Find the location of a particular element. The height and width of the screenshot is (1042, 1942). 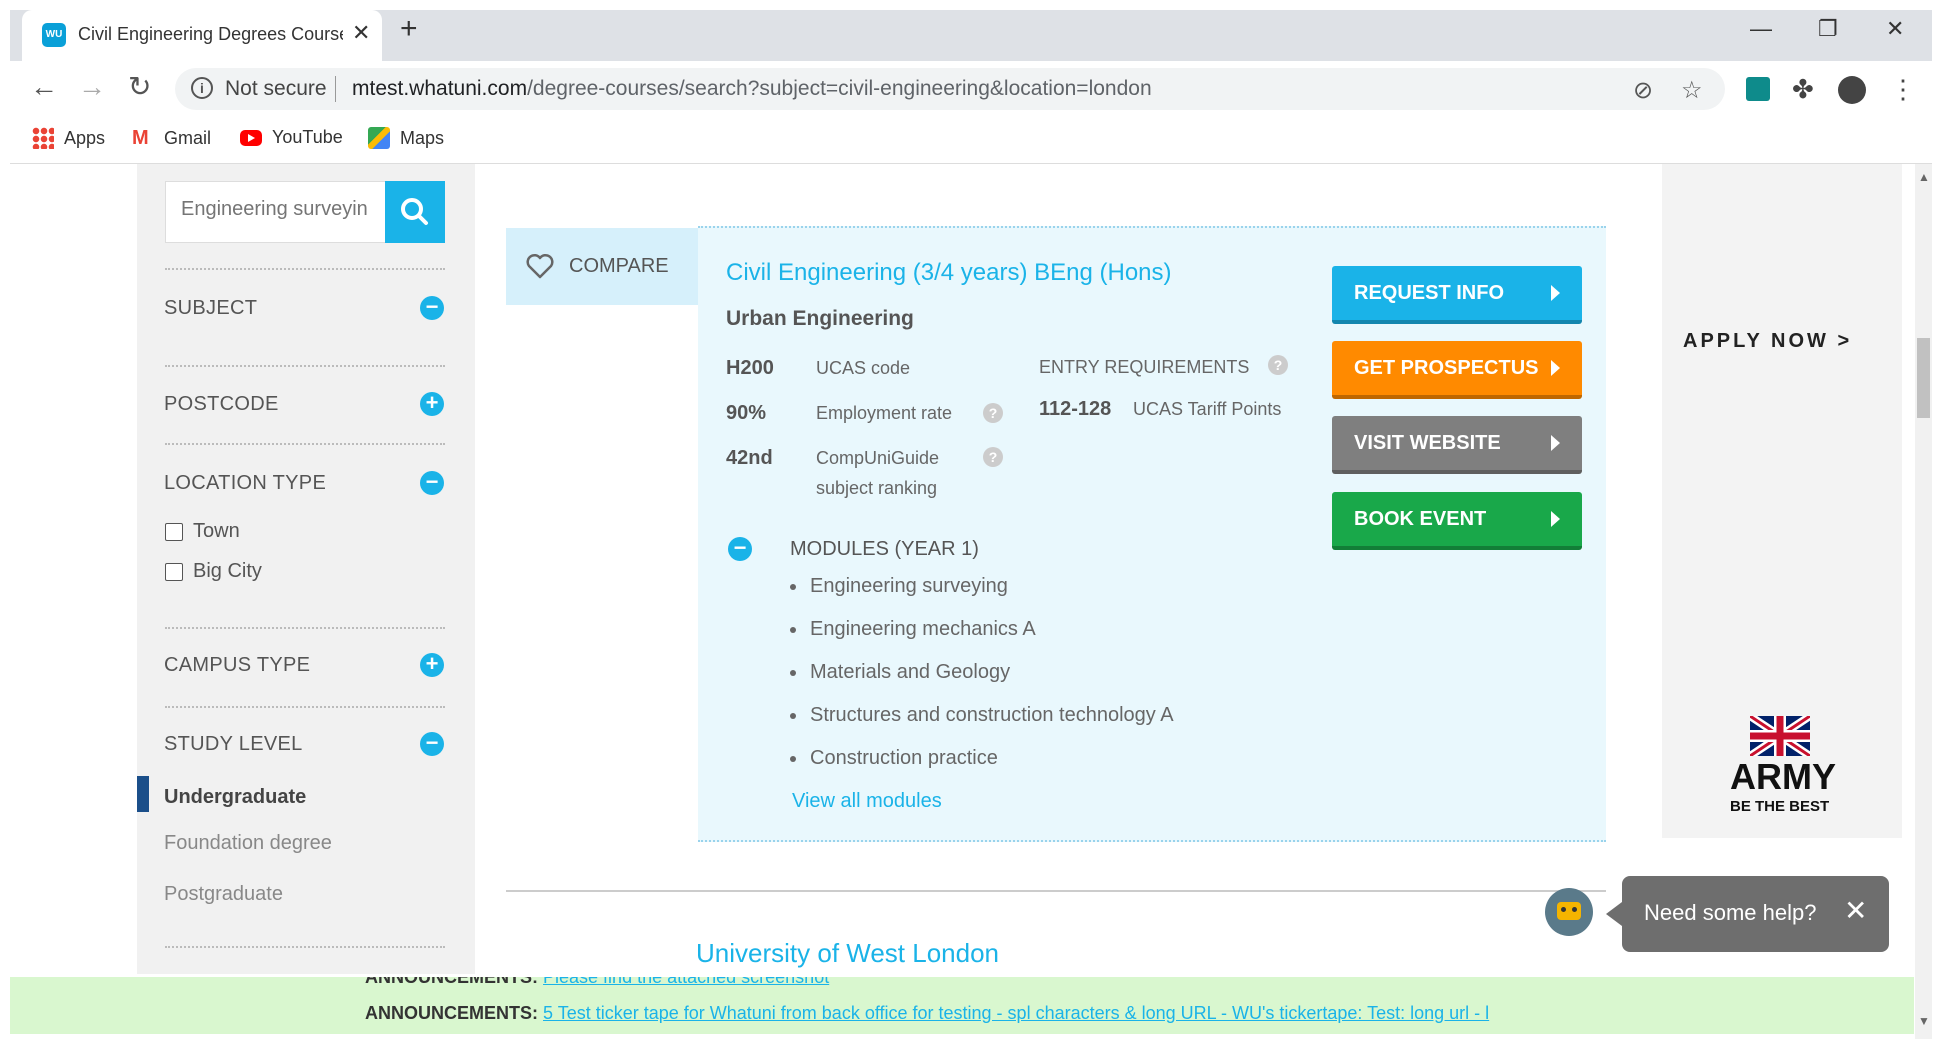

compare-toggle: COMPARE is located at coordinates (602, 266).